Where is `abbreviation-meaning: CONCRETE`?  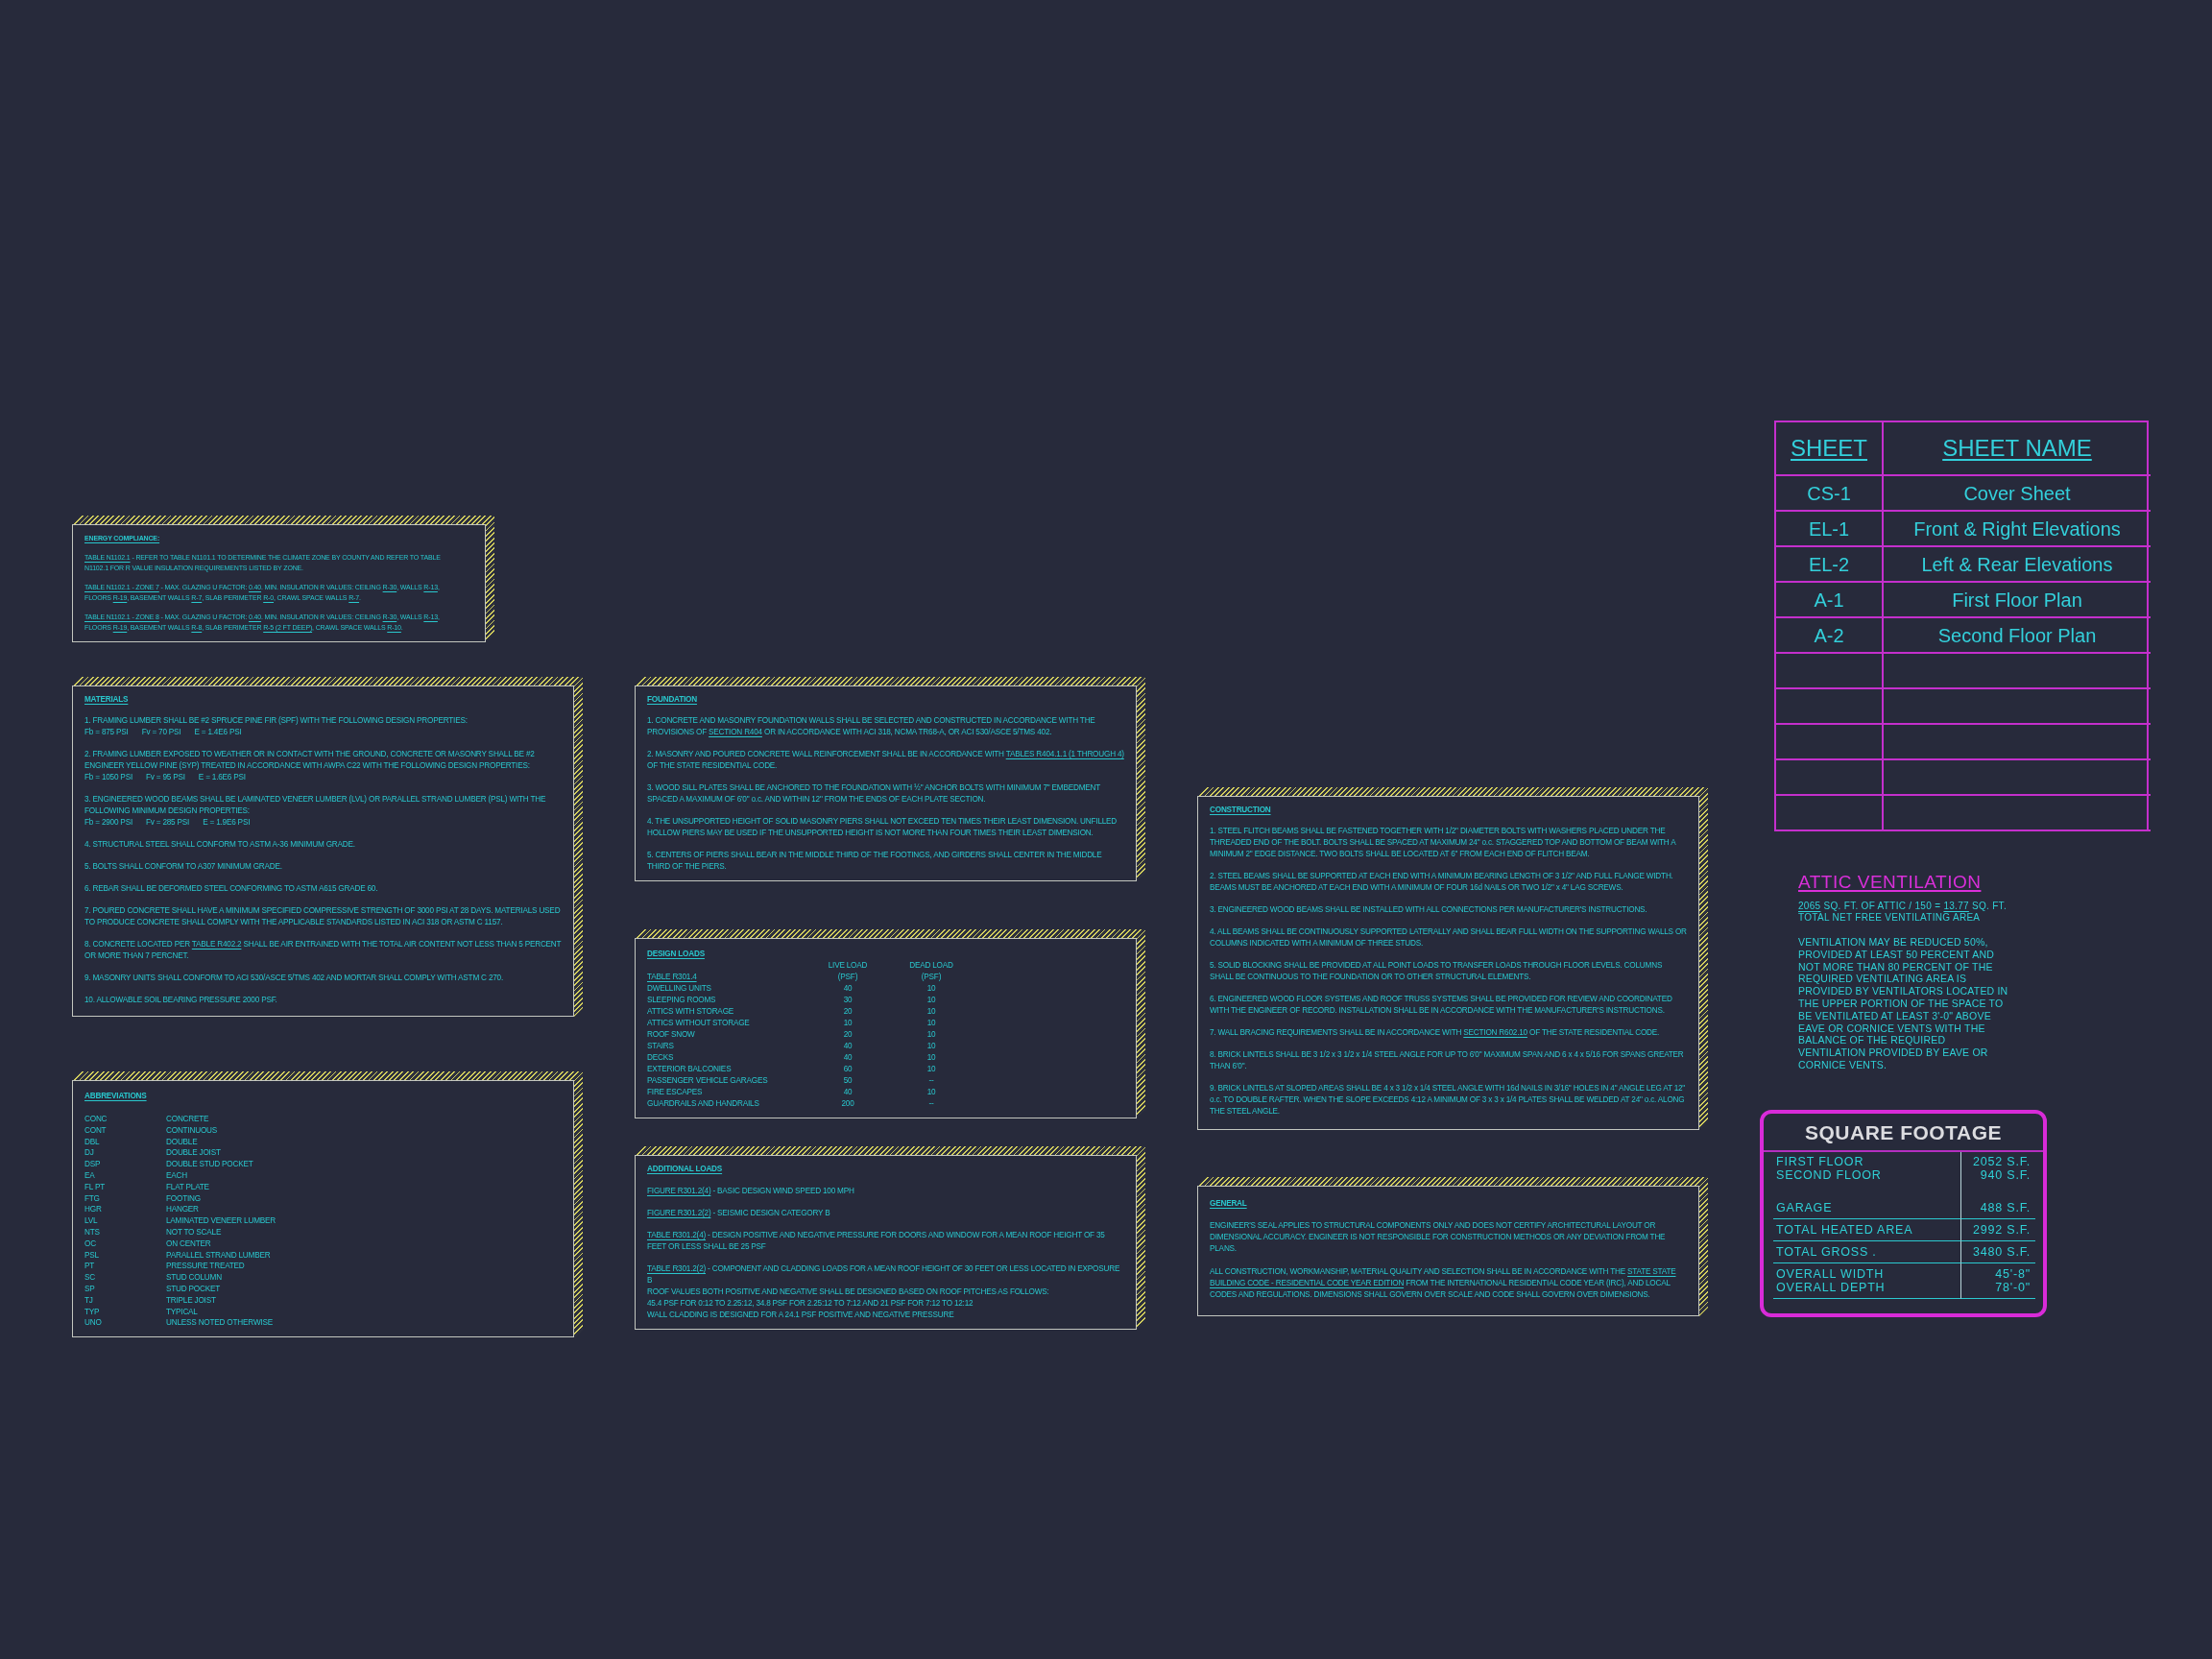 abbreviation-meaning: CONCRETE is located at coordinates (188, 1119).